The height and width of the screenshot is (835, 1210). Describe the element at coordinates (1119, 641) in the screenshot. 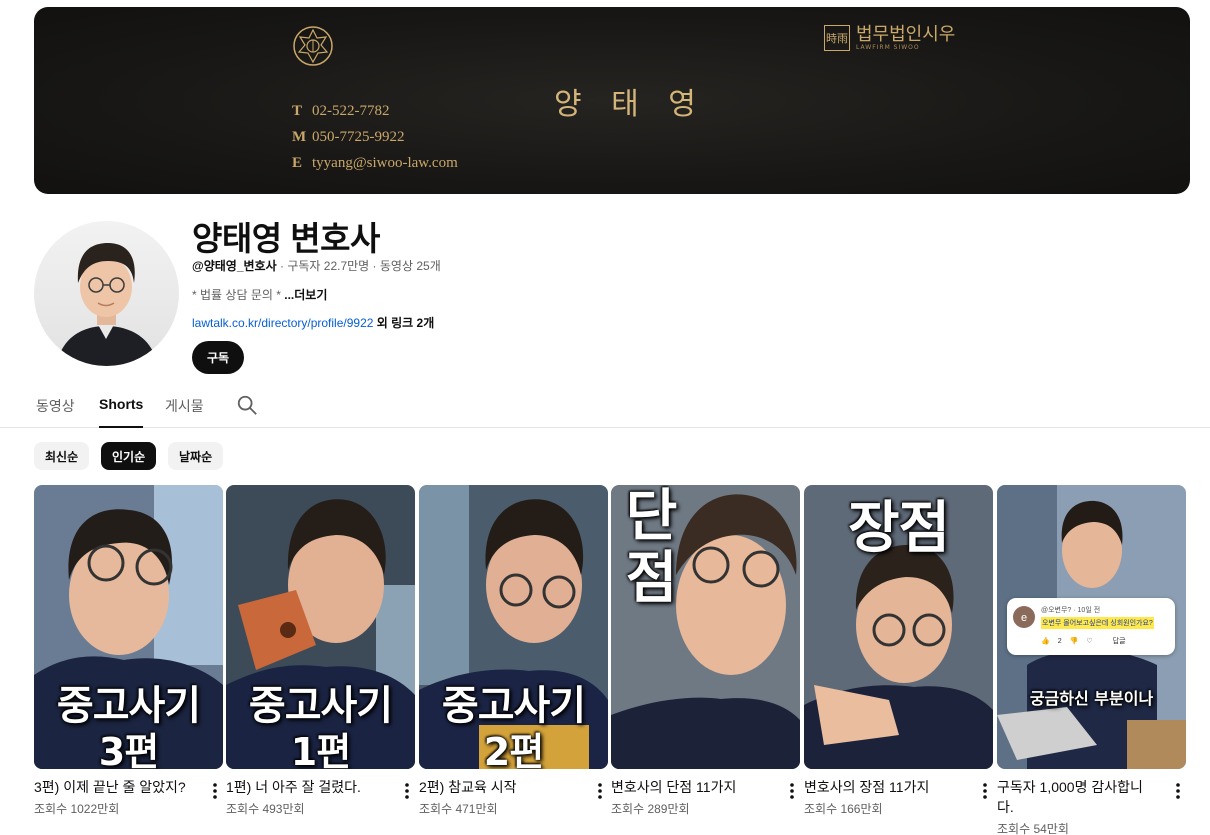

I see `reply-label: 답글` at that location.